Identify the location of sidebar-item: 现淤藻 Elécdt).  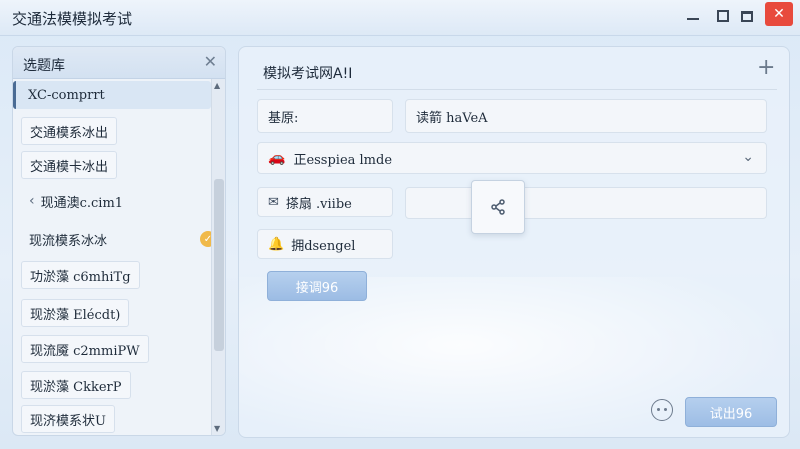
(75, 313).